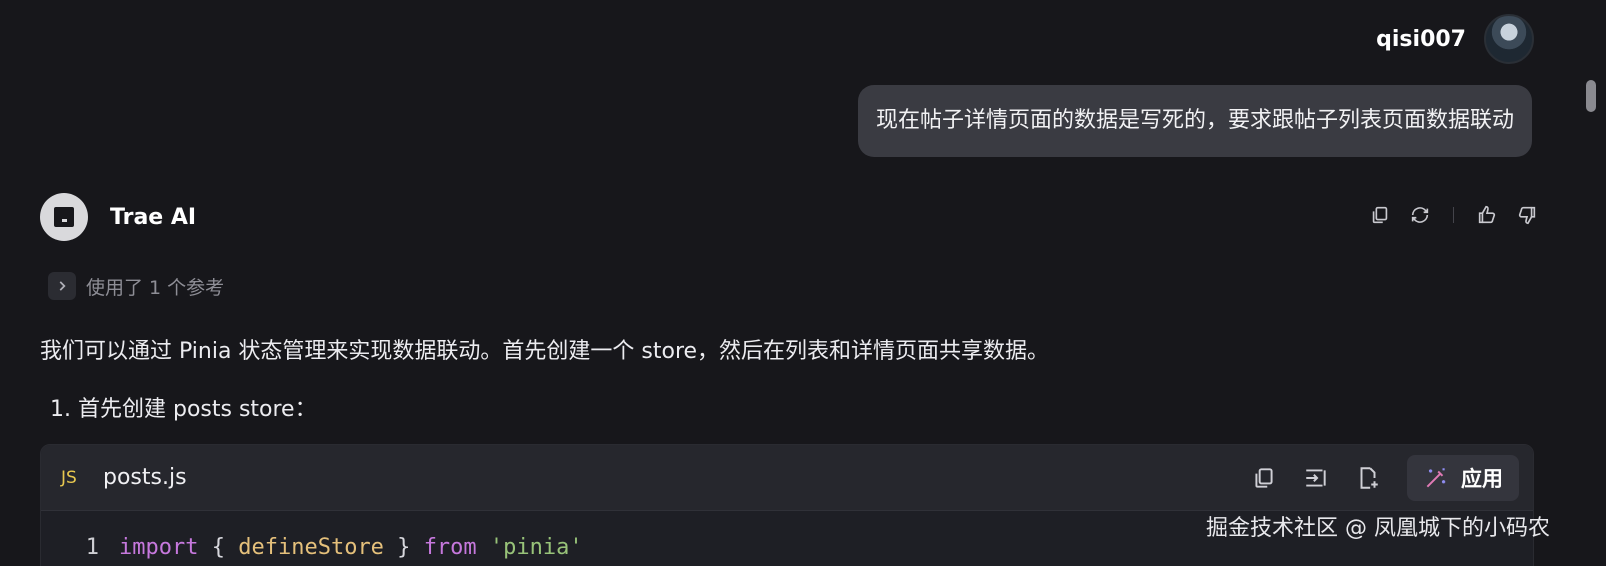  Describe the element at coordinates (1487, 215) in the screenshot. I see `thumbs-up-icon` at that location.